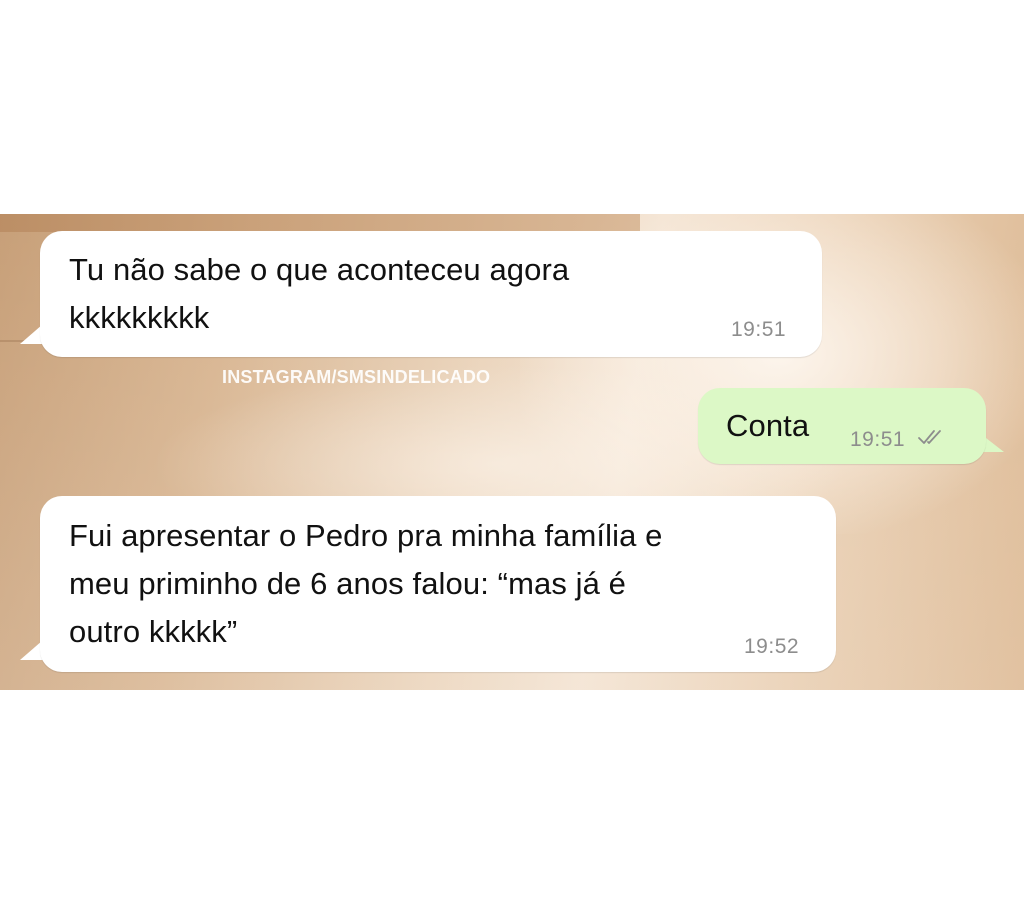 The image size is (1024, 900). I want to click on message-time: 19:51, so click(878, 439).